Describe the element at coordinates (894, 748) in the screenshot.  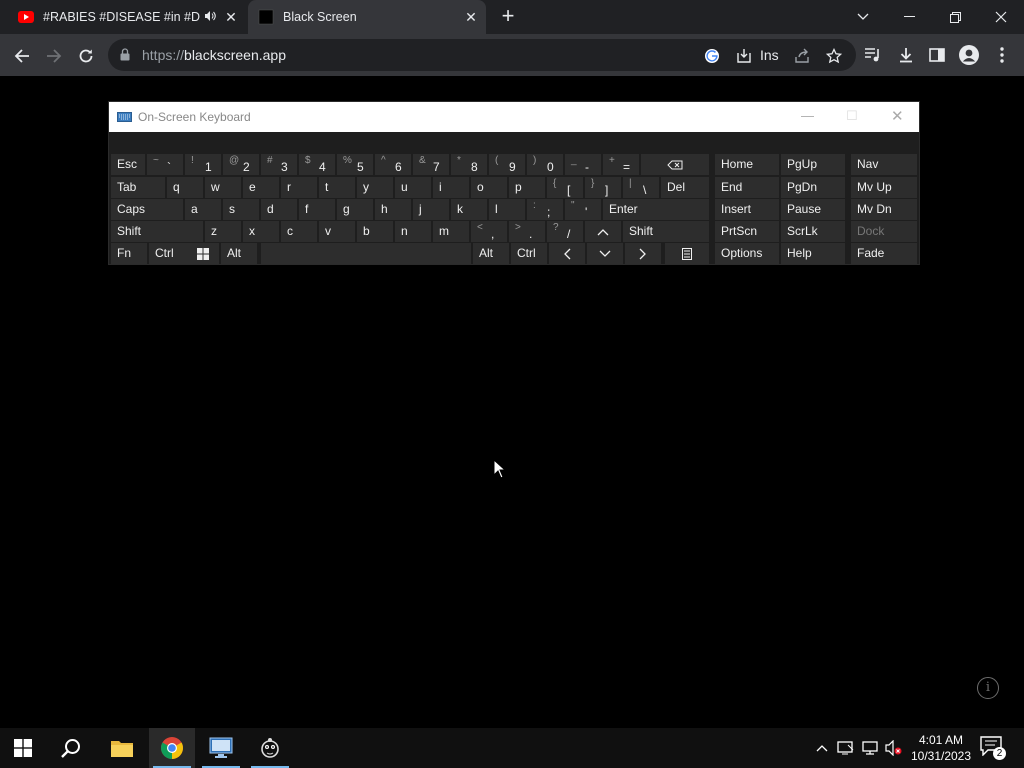
I see `volume-muted-icon` at that location.